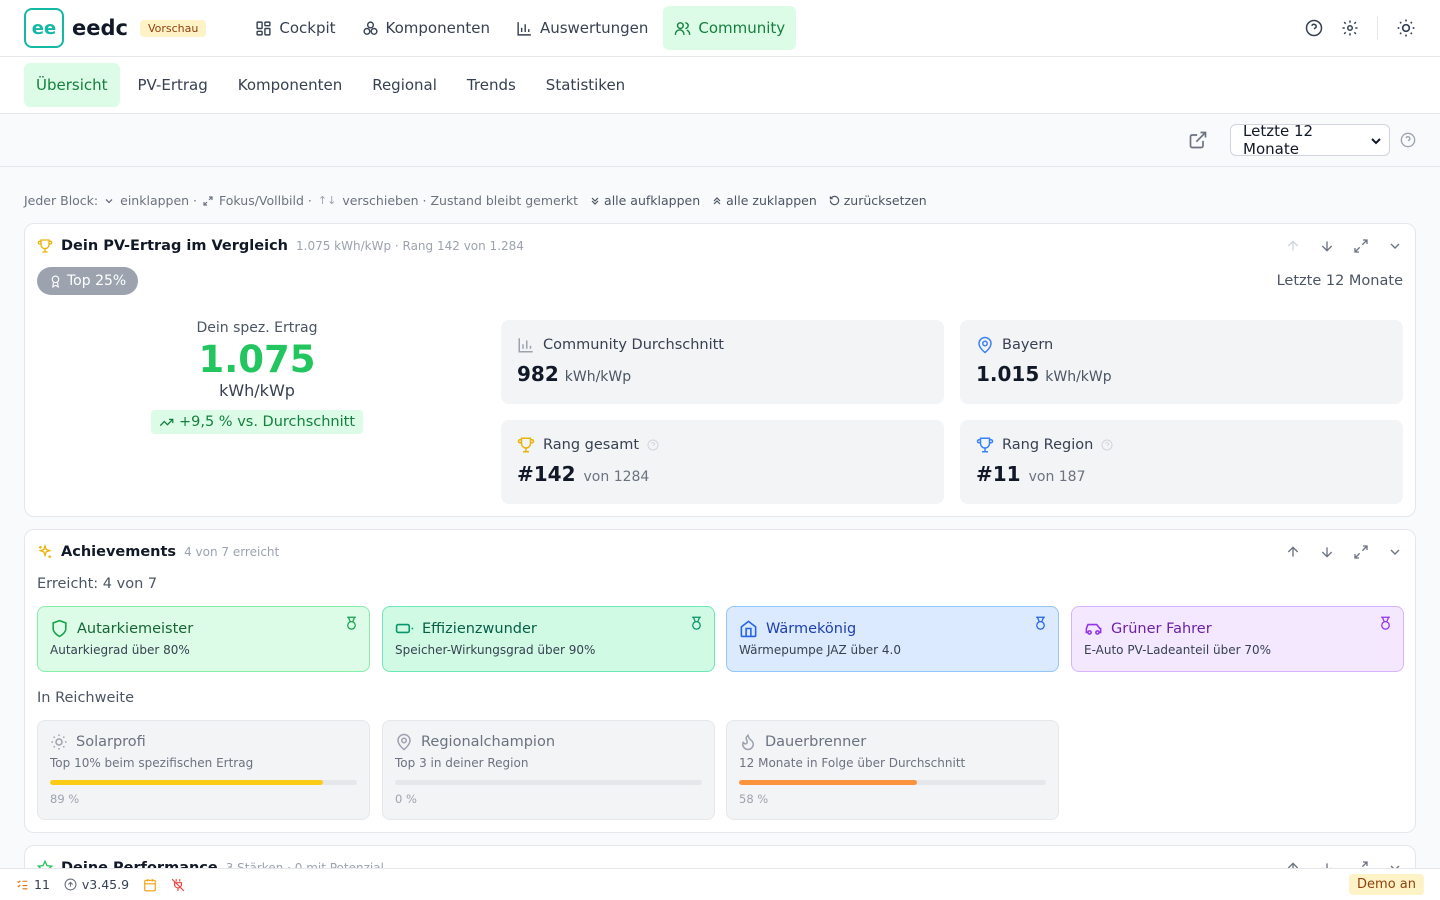  Describe the element at coordinates (491, 85) in the screenshot. I see `tab-trends: Trends` at that location.